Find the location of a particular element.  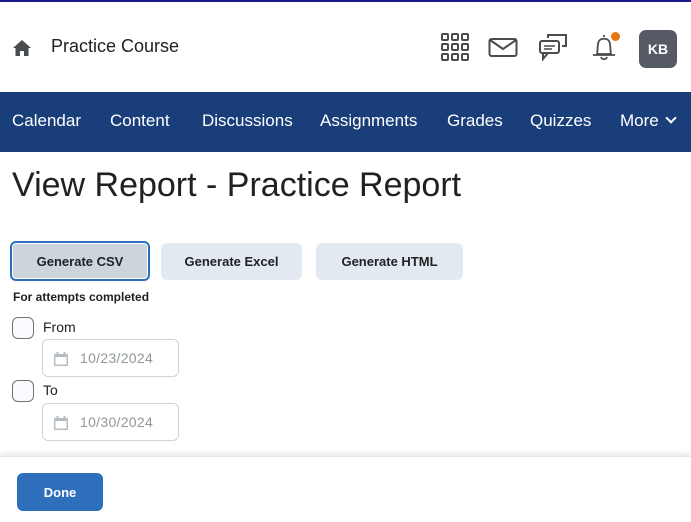

nav-item-quizzes: Quizzes is located at coordinates (560, 122).